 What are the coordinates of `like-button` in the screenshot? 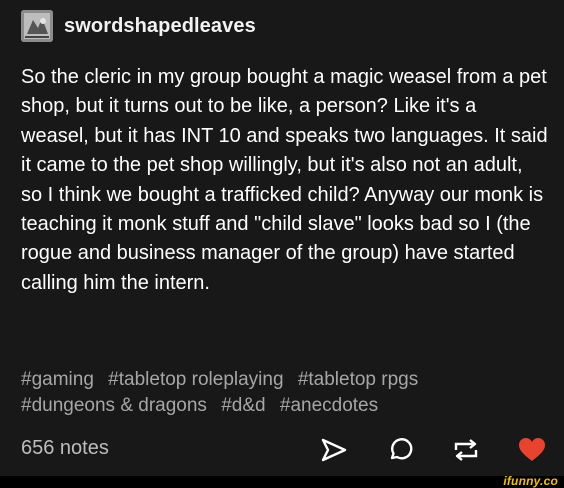 It's located at (532, 450).